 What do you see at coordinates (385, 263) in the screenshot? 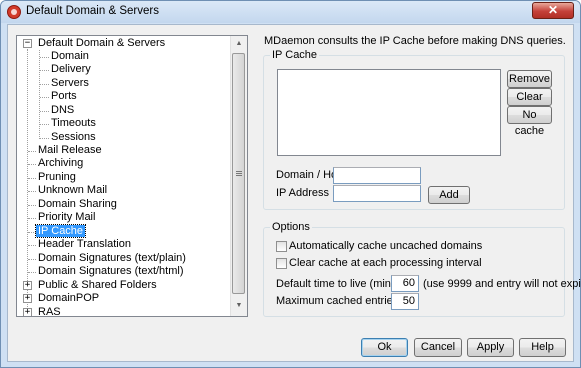
I see `clear-cache-label: Clear cache at each processing interval` at bounding box center [385, 263].